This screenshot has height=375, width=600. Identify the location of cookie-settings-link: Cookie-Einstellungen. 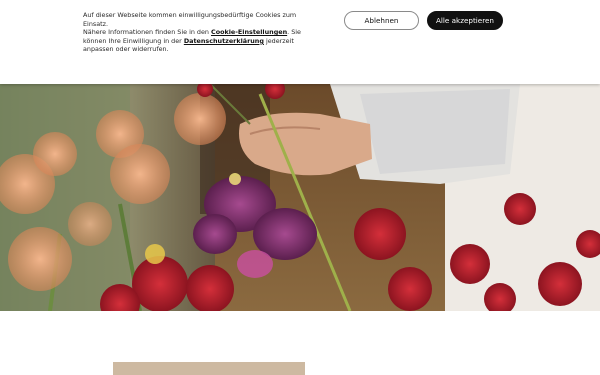
(249, 32).